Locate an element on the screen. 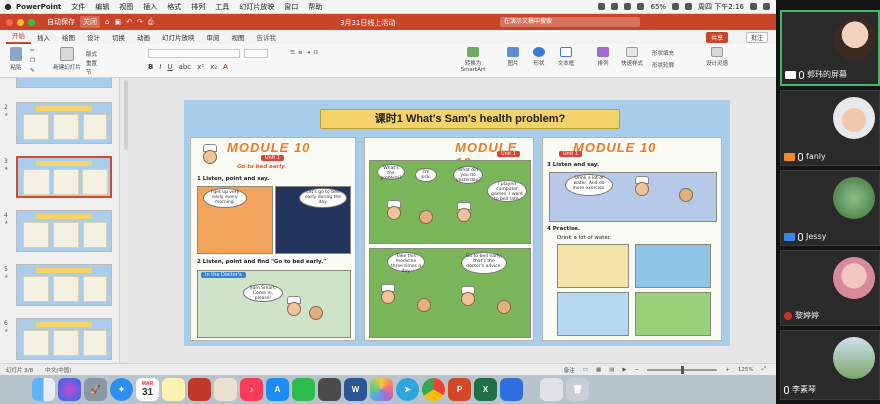 The width and height of the screenshot is (880, 404). redo-icon: ↷ is located at coordinates (140, 22).